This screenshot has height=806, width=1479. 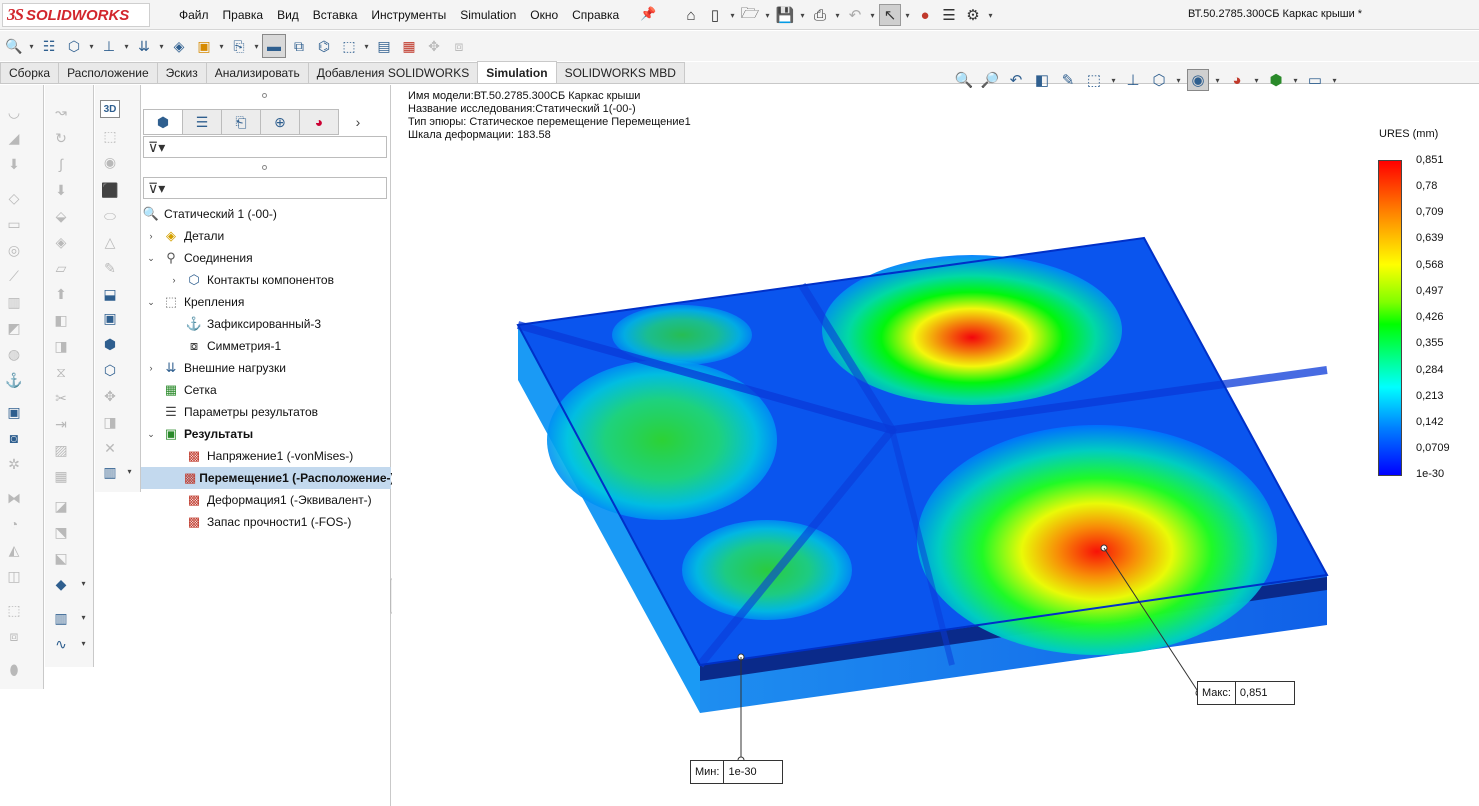 I want to click on hole-icon: ◍, so click(x=14, y=354).